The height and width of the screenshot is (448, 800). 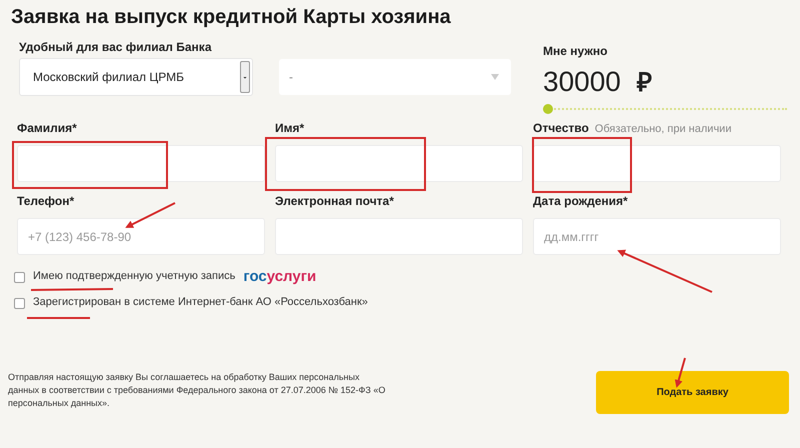 What do you see at coordinates (692, 392) in the screenshot?
I see `submit-button: Подать заявку` at bounding box center [692, 392].